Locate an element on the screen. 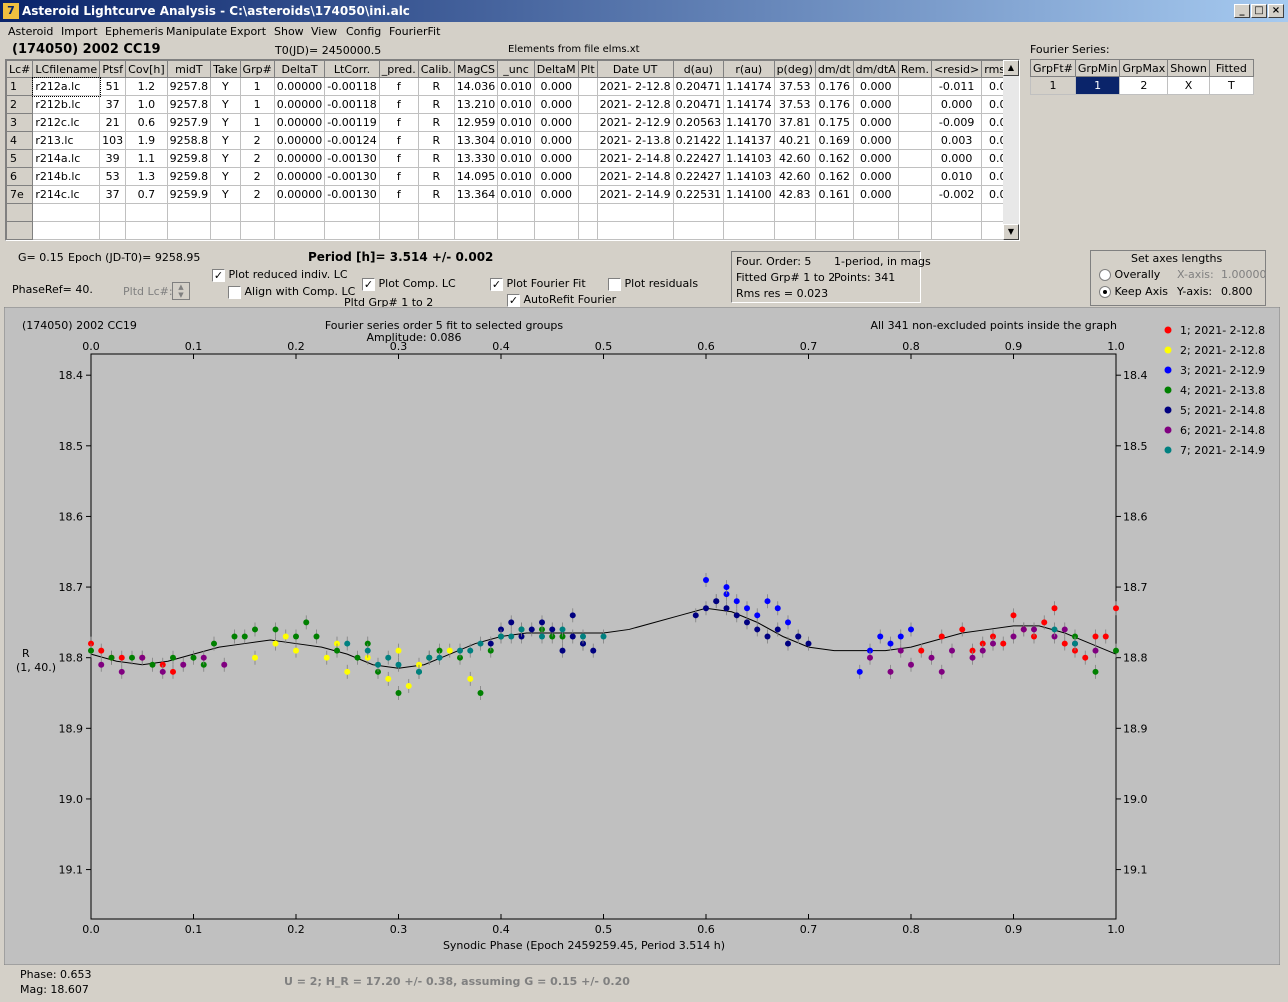 Image resolution: width=1288 pixels, height=1002 pixels. col-header: Date UT is located at coordinates (635, 69).